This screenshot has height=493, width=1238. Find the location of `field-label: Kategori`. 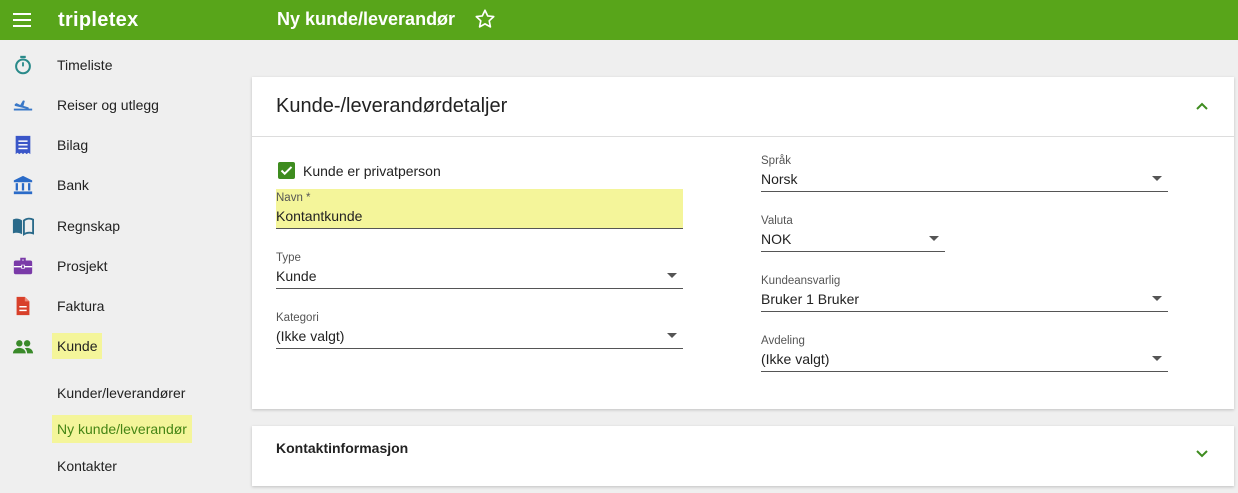

field-label: Kategori is located at coordinates (297, 318).